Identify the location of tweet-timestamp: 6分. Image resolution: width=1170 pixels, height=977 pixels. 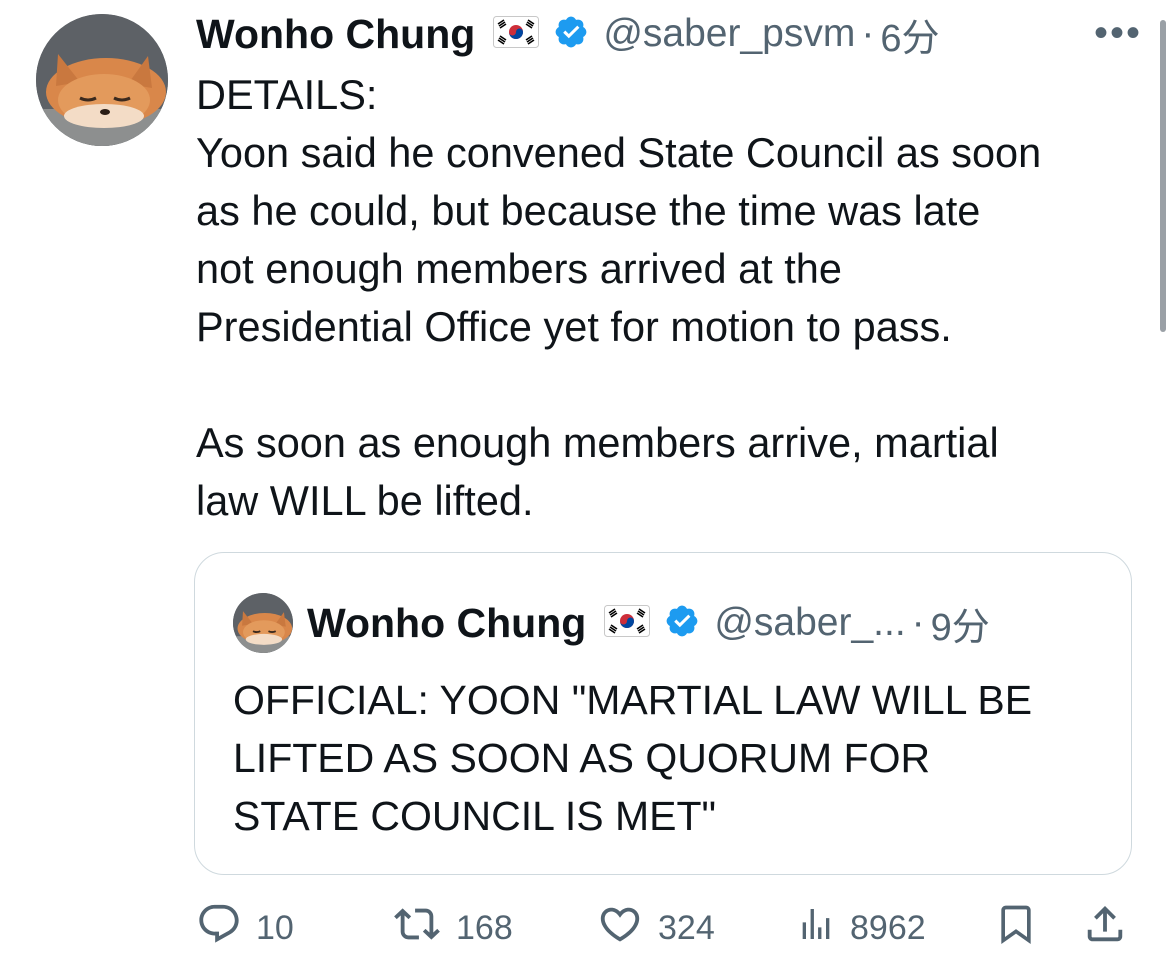
(909, 34).